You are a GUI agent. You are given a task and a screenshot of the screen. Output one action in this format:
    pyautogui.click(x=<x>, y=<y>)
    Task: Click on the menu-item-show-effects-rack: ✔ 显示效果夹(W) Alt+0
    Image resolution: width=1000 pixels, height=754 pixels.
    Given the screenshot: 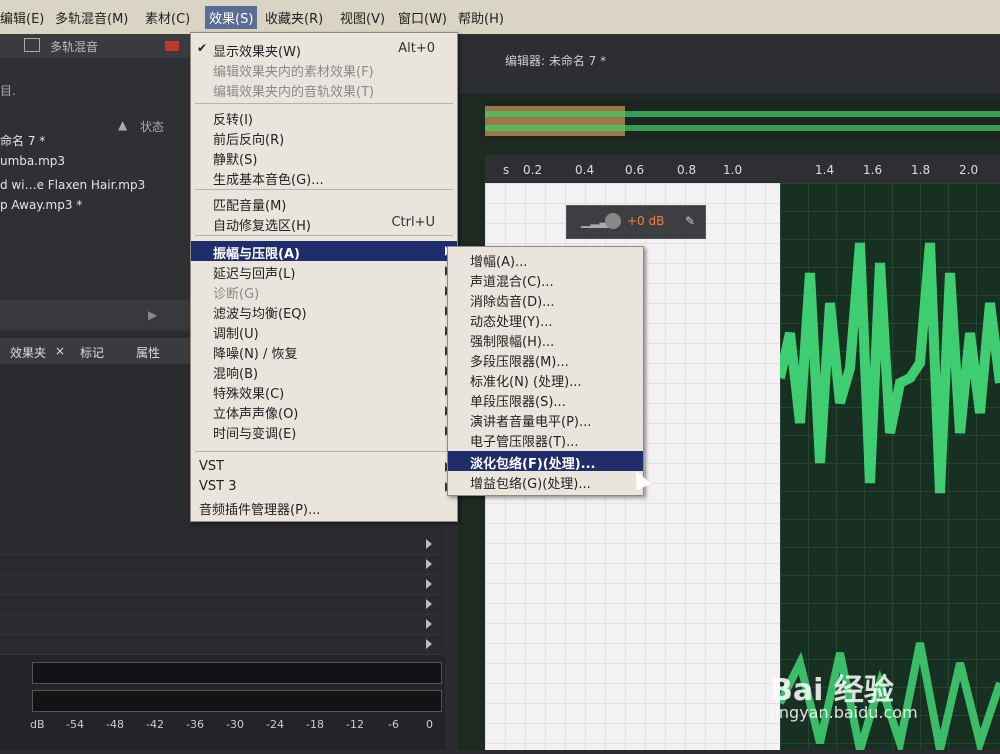 What is the action you would take?
    pyautogui.click(x=324, y=49)
    